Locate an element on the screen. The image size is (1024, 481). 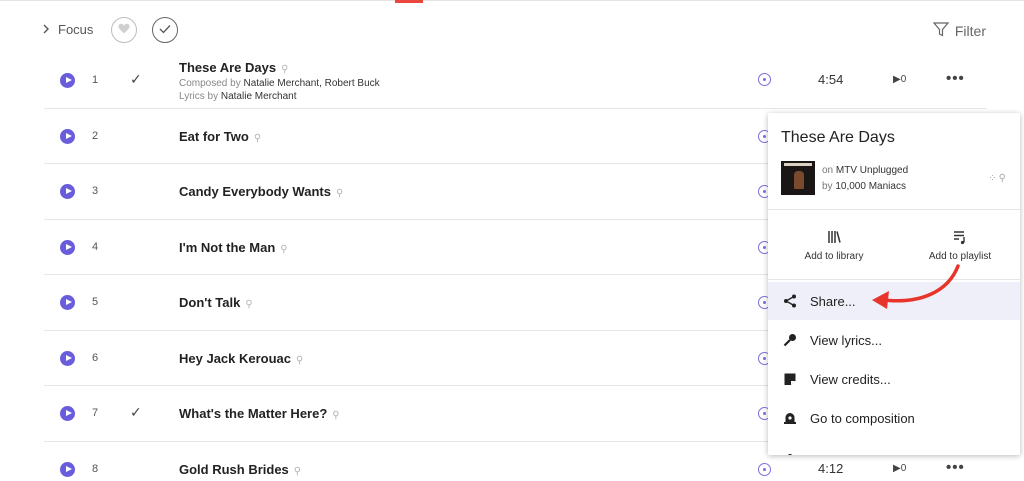
next-menu-item-partial is located at coordinates (894, 446).